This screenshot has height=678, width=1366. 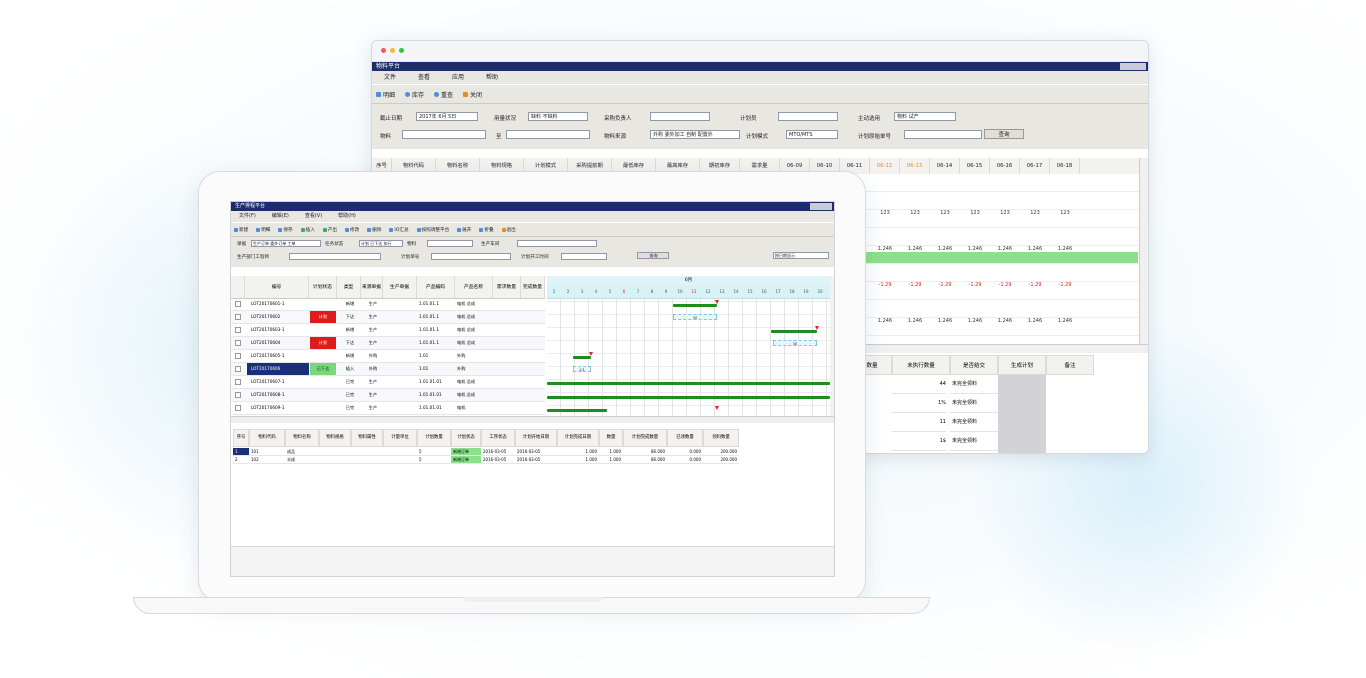 What do you see at coordinates (885, 166) in the screenshot?
I see `grid-header-cell: 06-12` at bounding box center [885, 166].